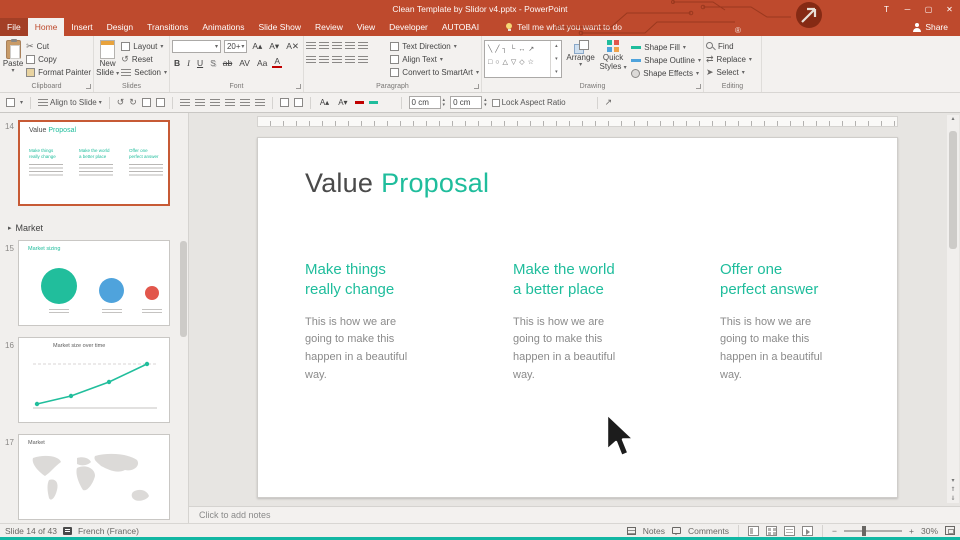  I want to click on close-button: ✕, so click(949, 9).